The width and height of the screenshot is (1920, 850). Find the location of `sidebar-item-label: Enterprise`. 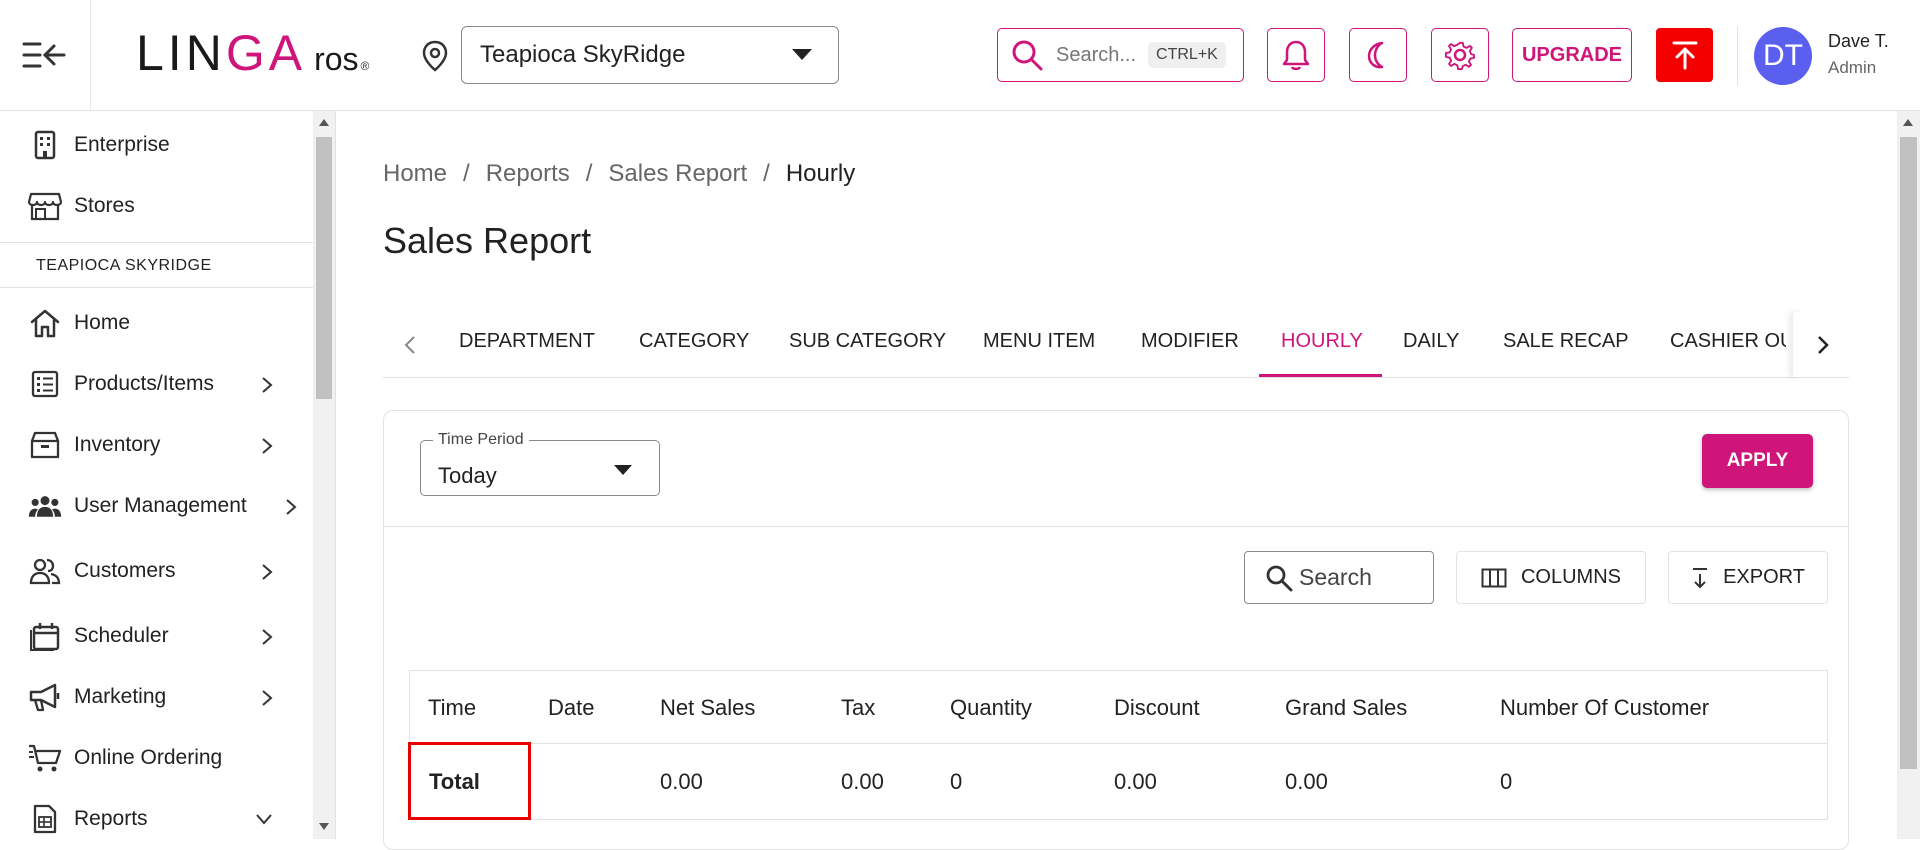

sidebar-item-label: Enterprise is located at coordinates (122, 144).